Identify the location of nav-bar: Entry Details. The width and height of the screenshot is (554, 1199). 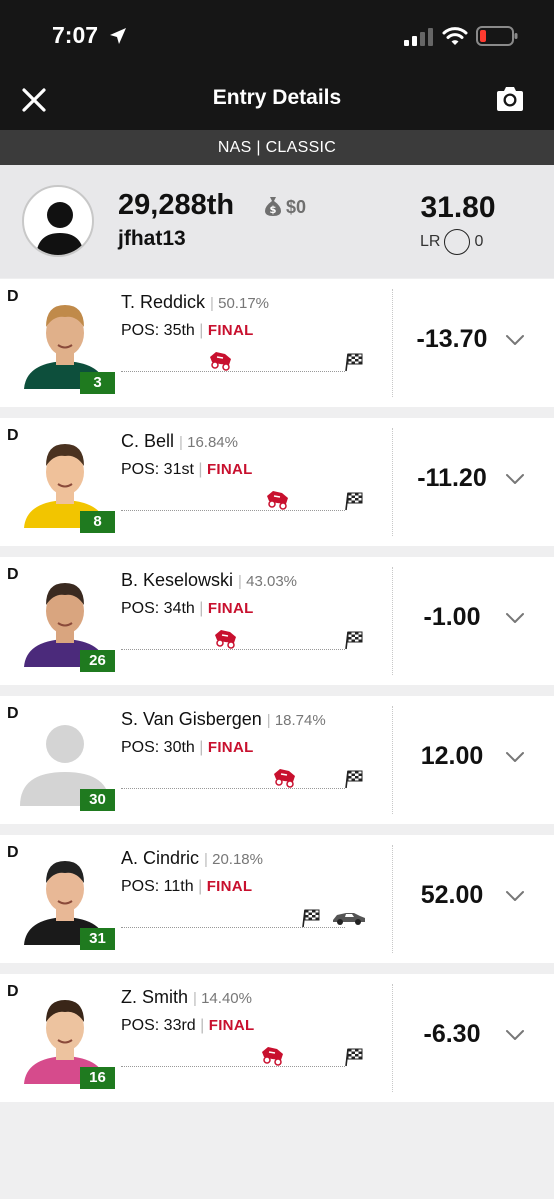
(277, 101).